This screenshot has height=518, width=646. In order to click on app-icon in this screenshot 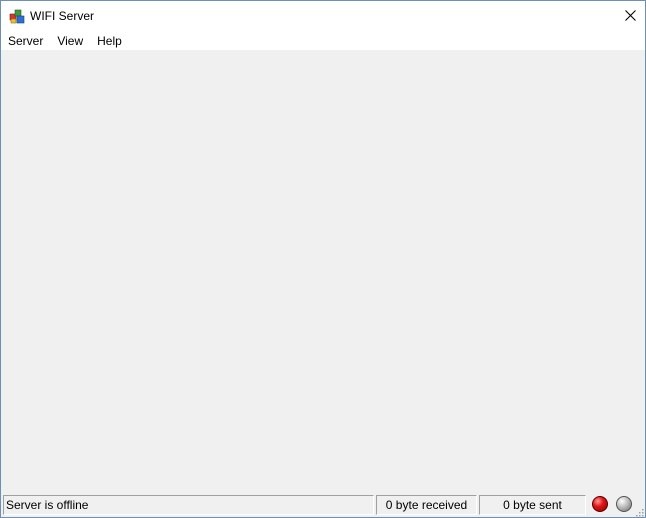, I will do `click(17, 16)`.